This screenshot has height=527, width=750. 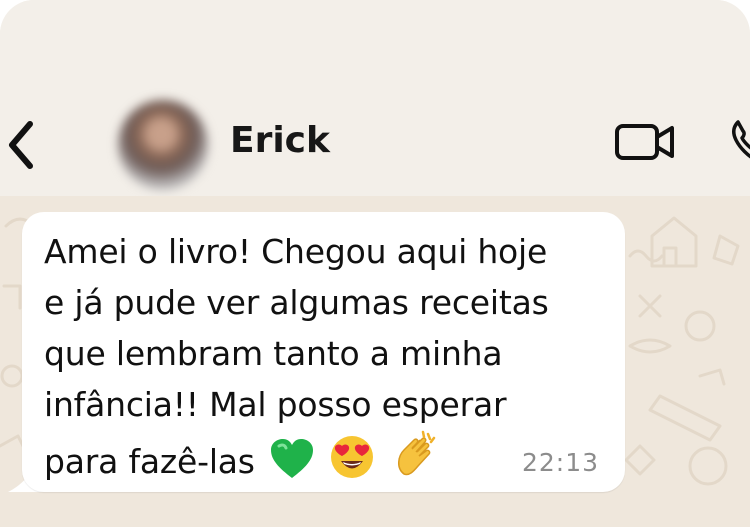 I want to click on clapping-hands-icon, so click(x=416, y=453).